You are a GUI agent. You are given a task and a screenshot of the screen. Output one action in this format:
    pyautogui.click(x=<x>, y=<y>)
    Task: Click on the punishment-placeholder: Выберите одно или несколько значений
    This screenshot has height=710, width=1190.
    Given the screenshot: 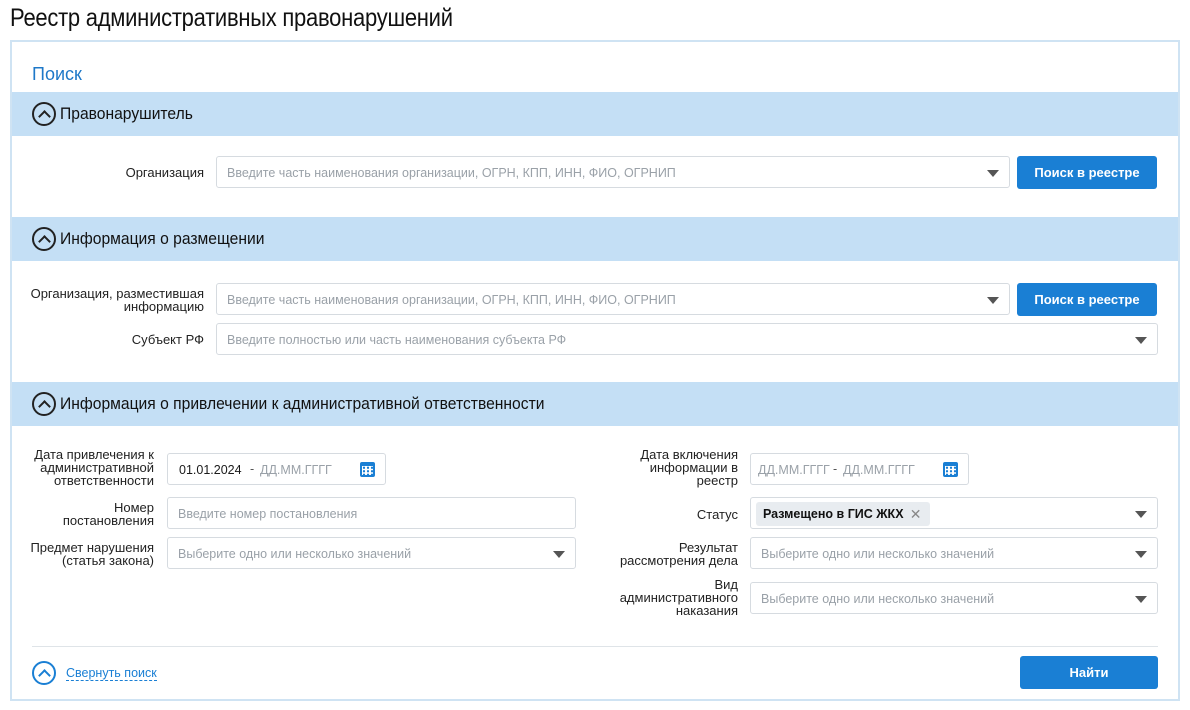 What is the action you would take?
    pyautogui.click(x=878, y=599)
    